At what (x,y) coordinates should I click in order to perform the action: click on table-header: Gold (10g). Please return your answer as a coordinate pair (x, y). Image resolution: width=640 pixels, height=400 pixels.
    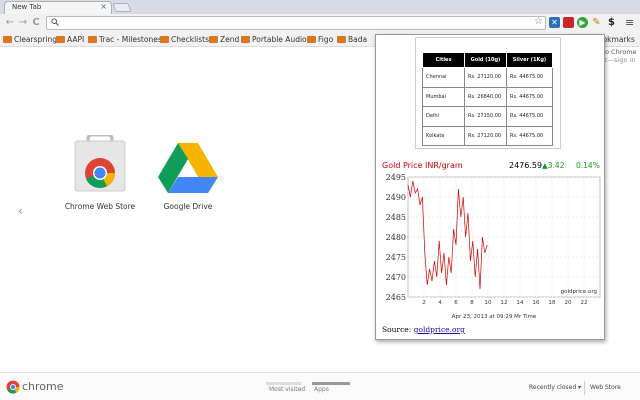
    Looking at the image, I should click on (485, 60).